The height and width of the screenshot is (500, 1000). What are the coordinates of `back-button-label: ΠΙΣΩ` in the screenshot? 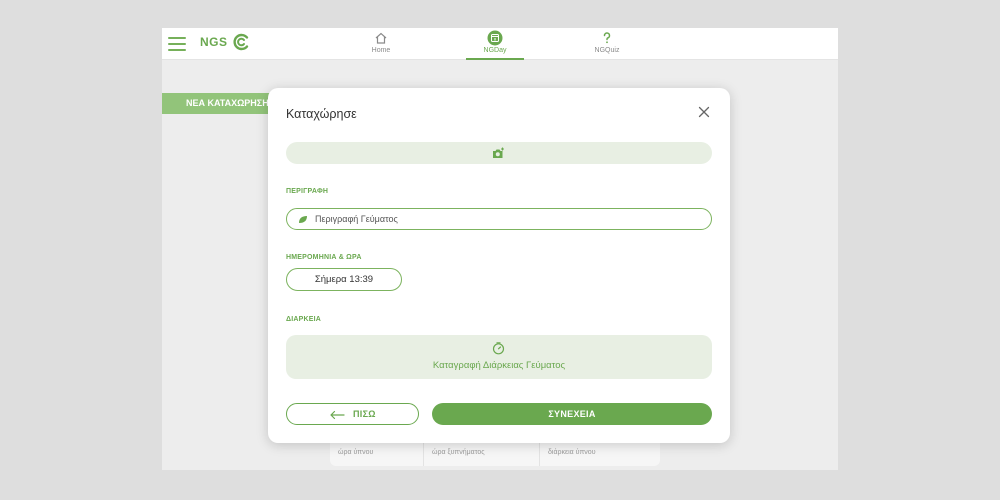 It's located at (364, 414).